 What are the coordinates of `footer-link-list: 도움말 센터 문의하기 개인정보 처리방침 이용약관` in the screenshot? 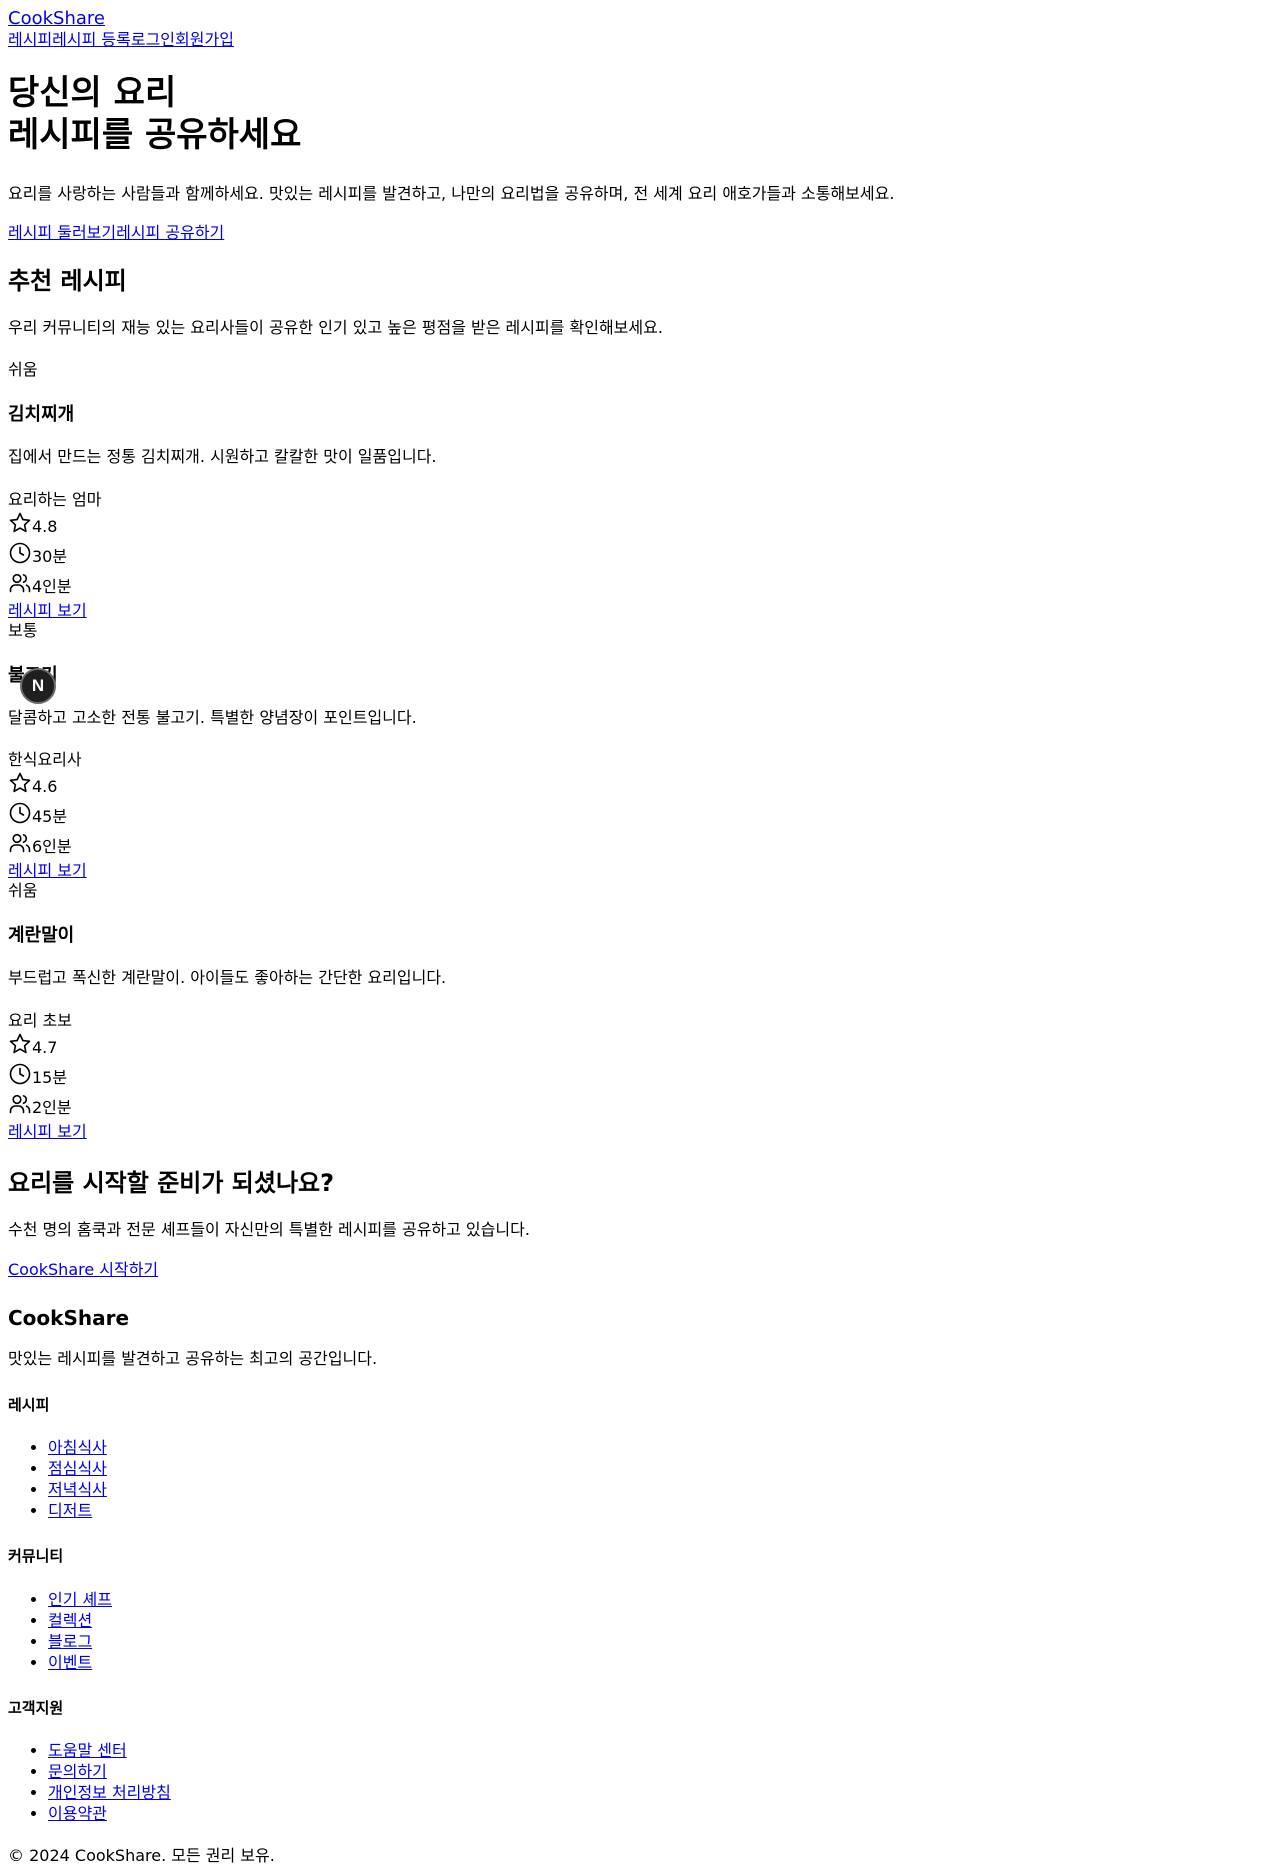 It's located at (640, 1782).